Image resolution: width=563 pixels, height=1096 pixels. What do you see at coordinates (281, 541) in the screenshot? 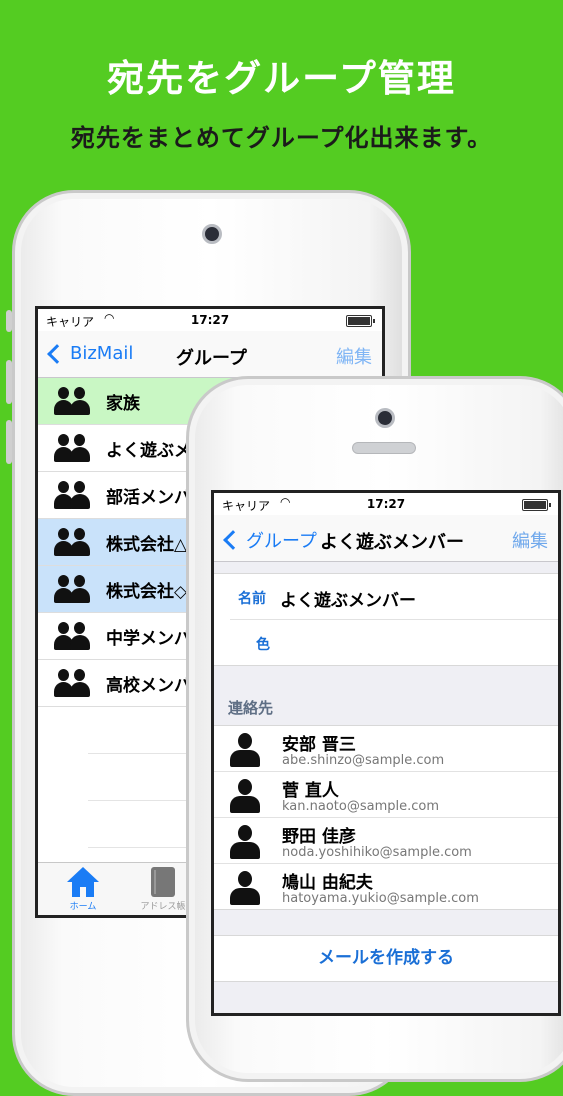
I see `back-button-label: グループ` at bounding box center [281, 541].